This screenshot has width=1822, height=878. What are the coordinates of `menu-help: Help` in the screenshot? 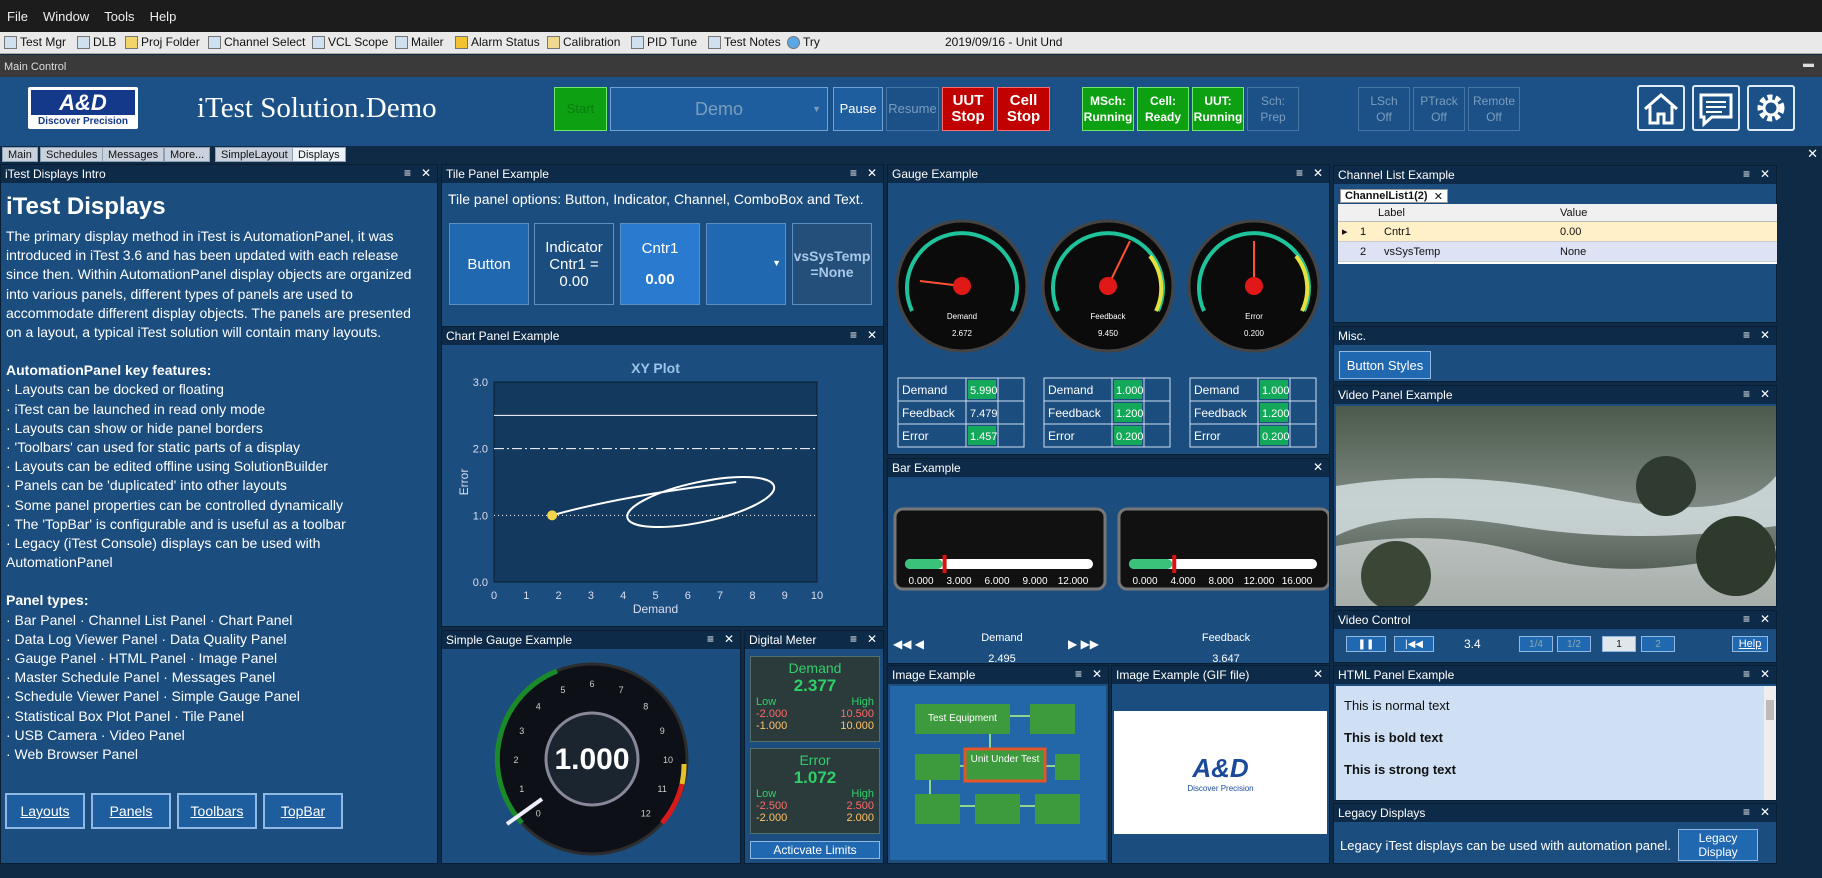 It's located at (164, 12).